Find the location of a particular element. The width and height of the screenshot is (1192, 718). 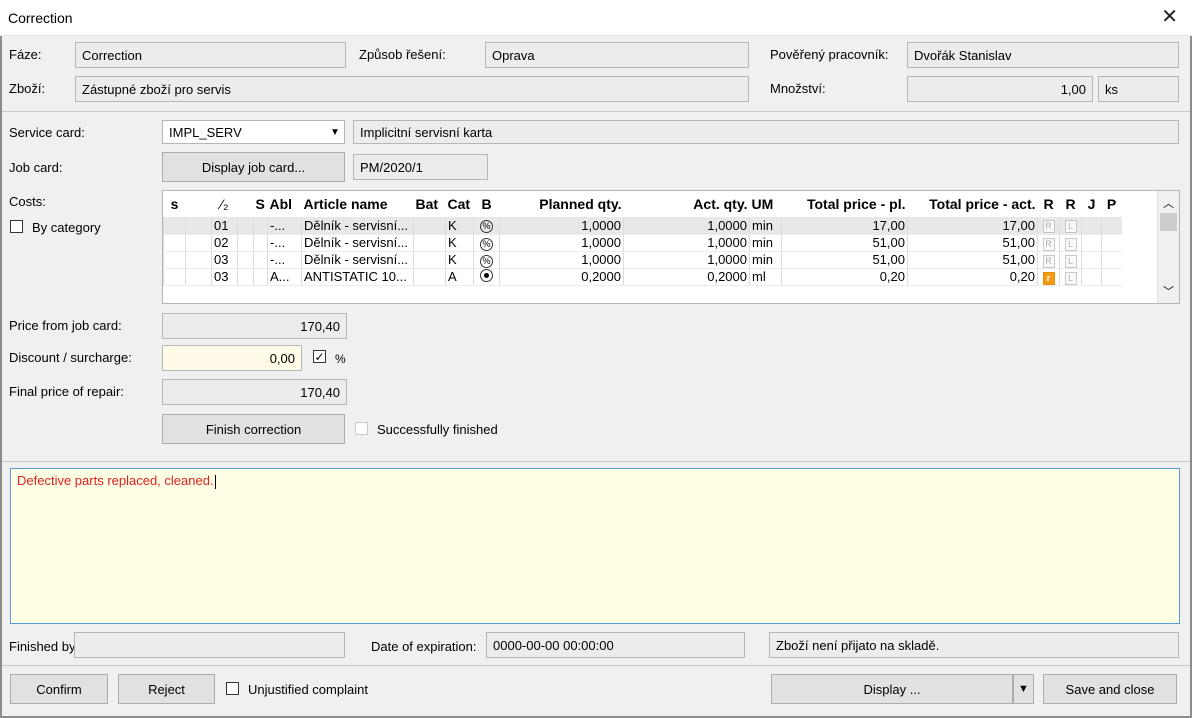

col-total-price-pl: Total price - pl. is located at coordinates (844, 204).